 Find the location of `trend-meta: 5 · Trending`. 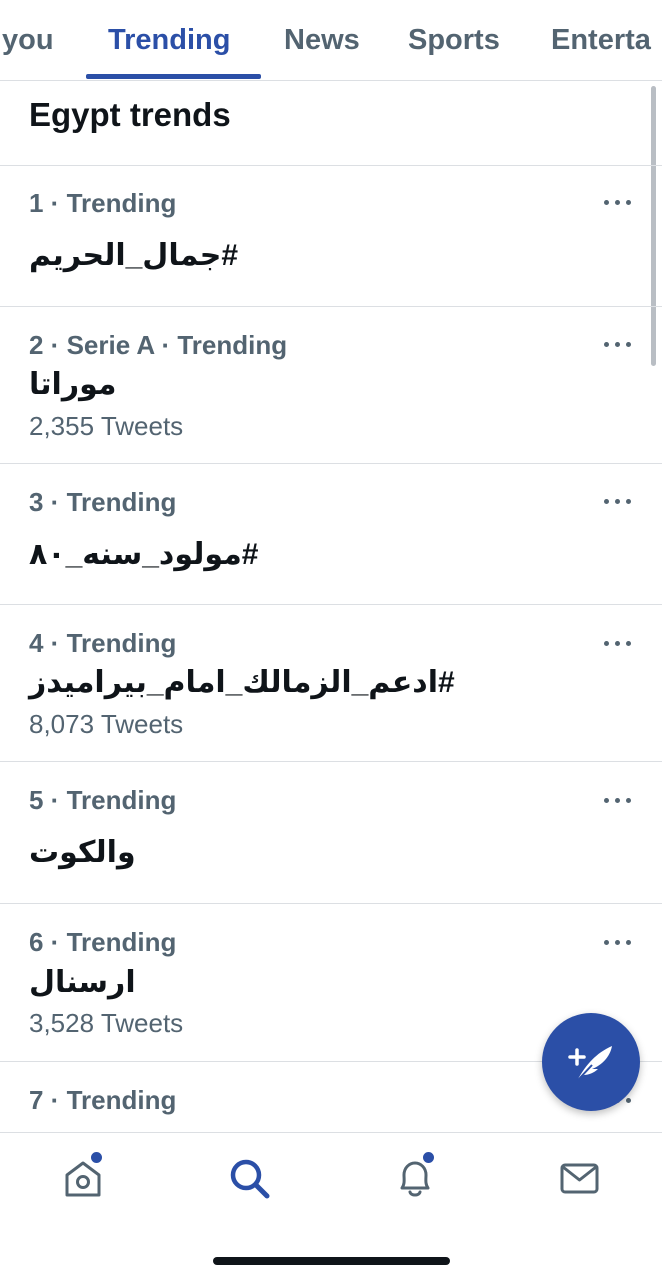

trend-meta: 5 · Trending is located at coordinates (103, 800).